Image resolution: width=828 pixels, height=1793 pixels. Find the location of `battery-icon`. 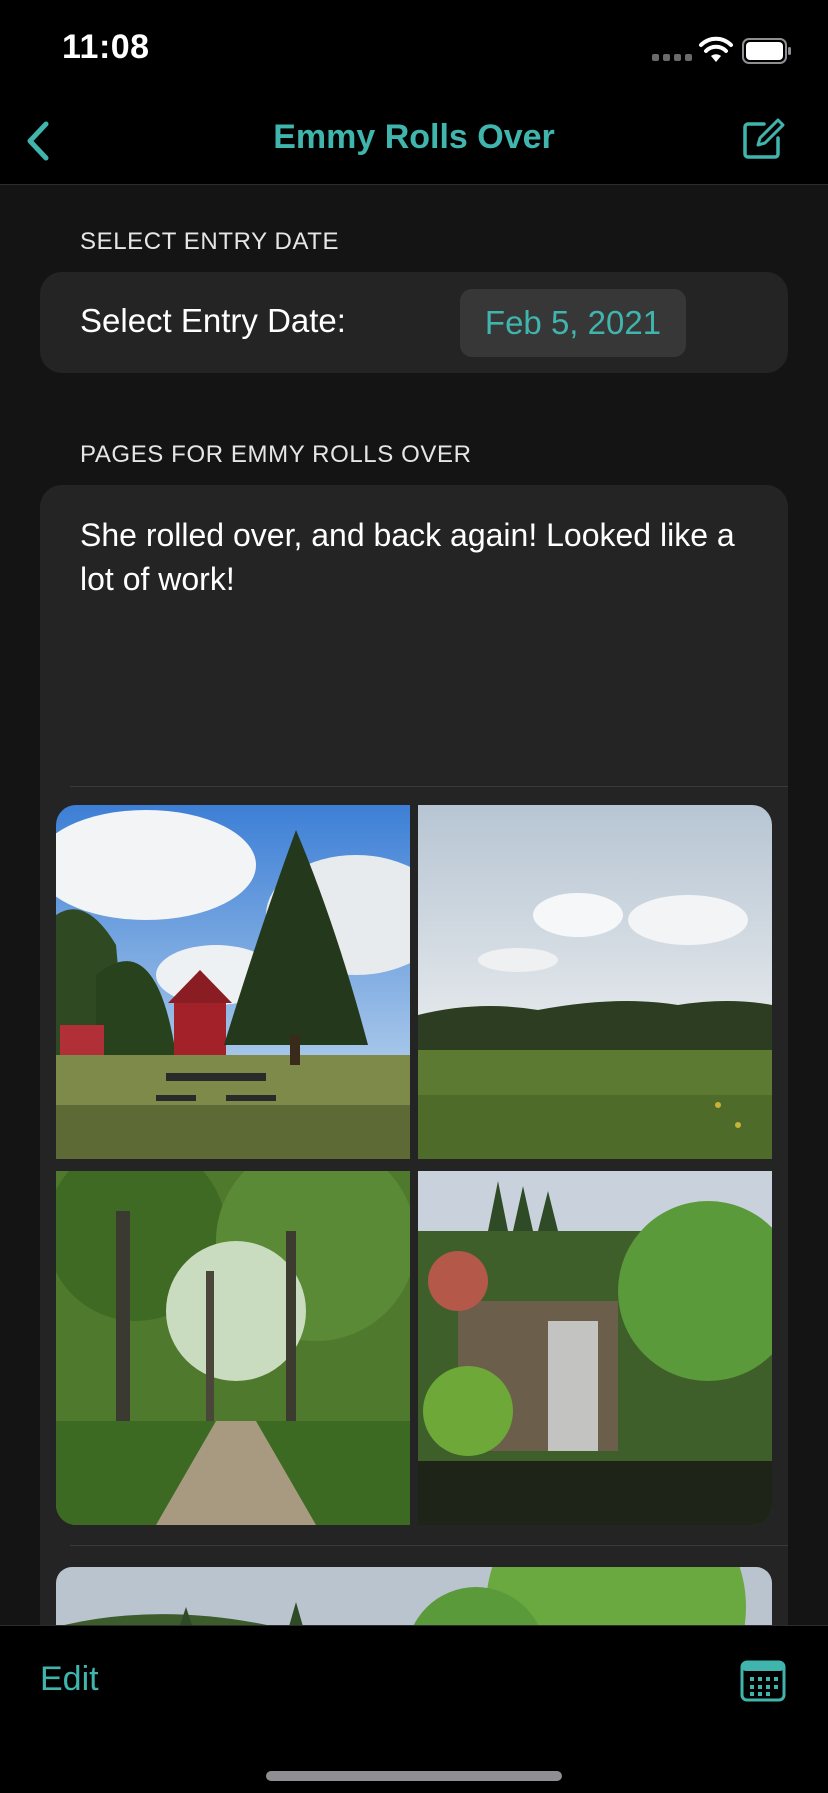

battery-icon is located at coordinates (766, 51).